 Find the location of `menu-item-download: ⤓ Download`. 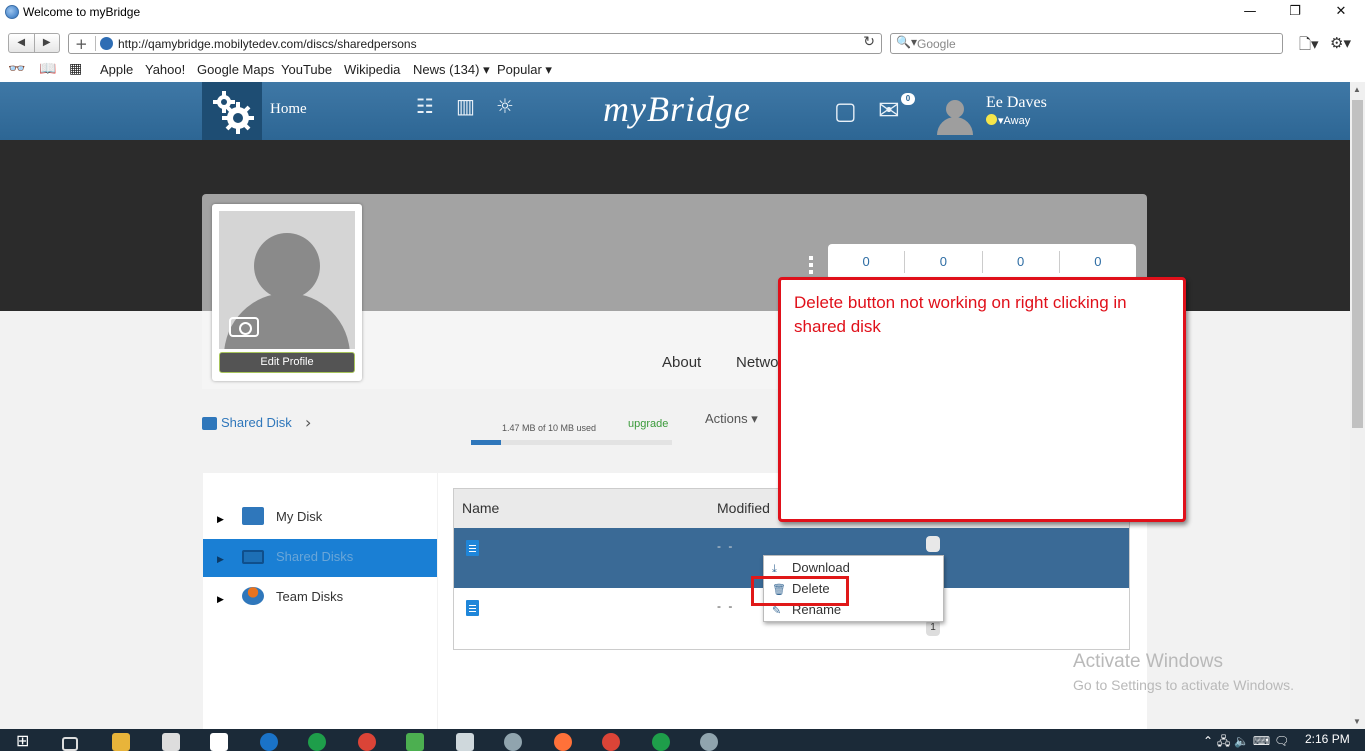

menu-item-download: ⤓ Download is located at coordinates (811, 568).